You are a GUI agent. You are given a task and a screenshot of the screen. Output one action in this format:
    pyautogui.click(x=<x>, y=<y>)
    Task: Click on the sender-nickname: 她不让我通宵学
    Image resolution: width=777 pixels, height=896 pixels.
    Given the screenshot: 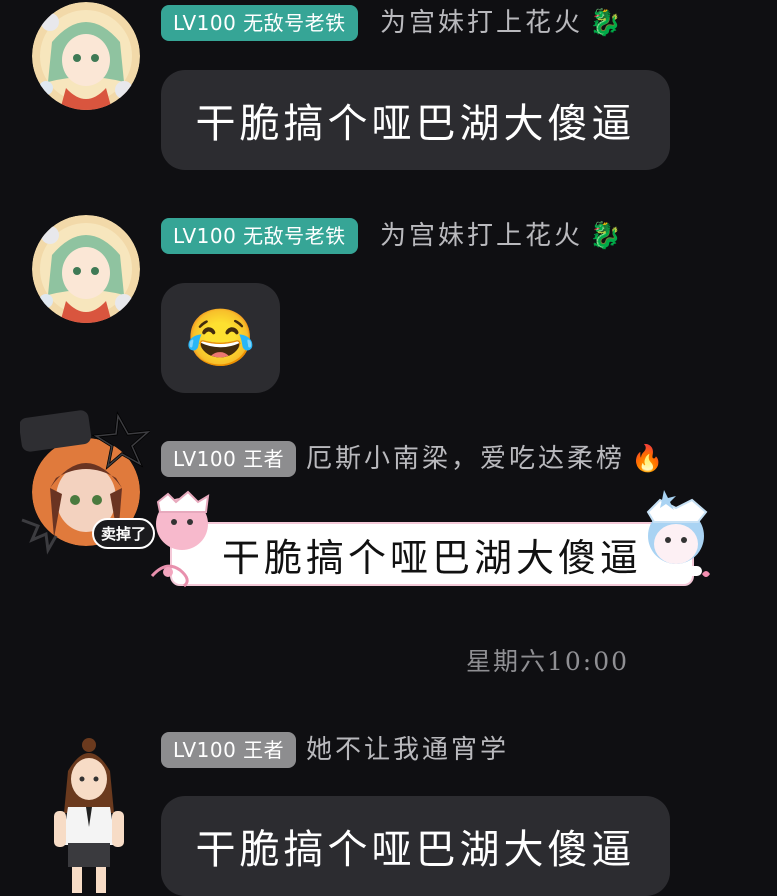 What is the action you would take?
    pyautogui.click(x=407, y=750)
    